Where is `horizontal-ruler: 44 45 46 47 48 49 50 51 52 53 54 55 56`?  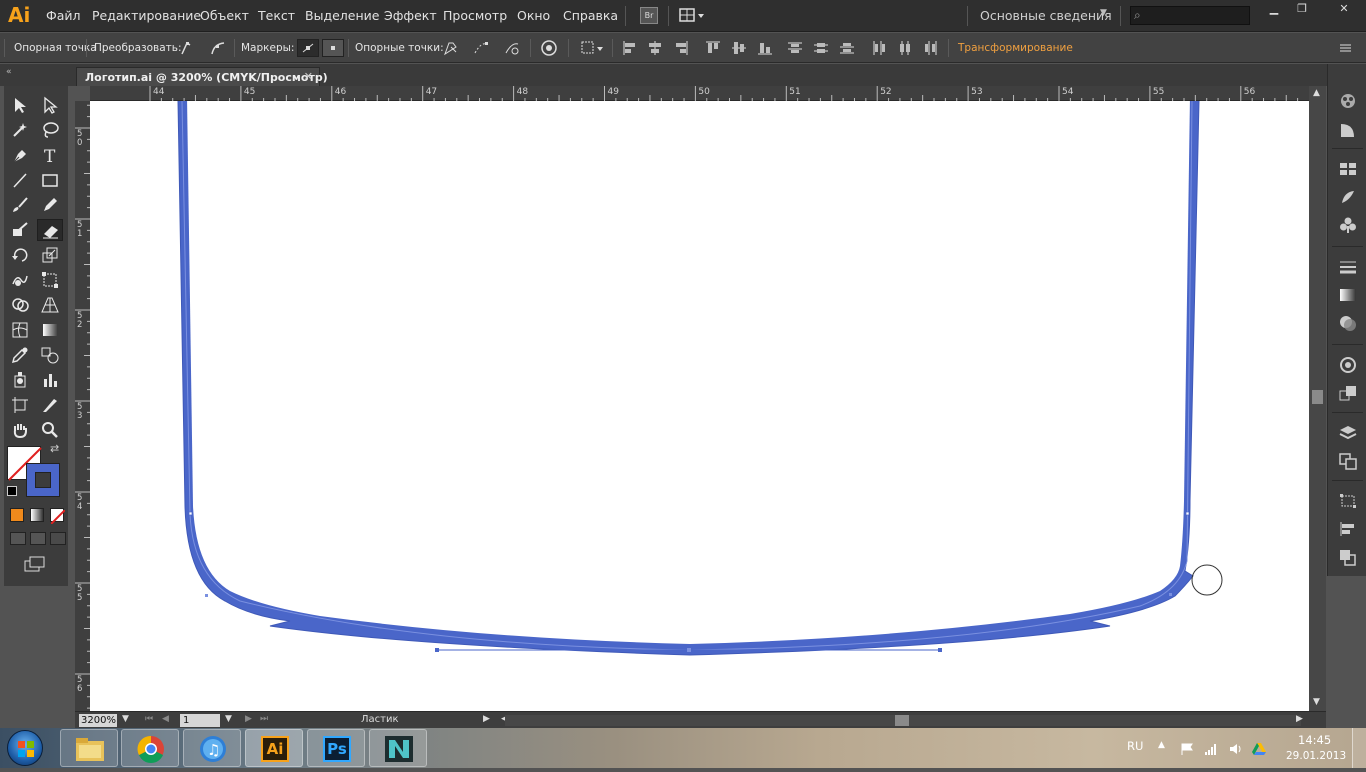
horizontal-ruler: 44 45 46 47 48 49 50 51 52 53 54 55 56 is located at coordinates (700, 93).